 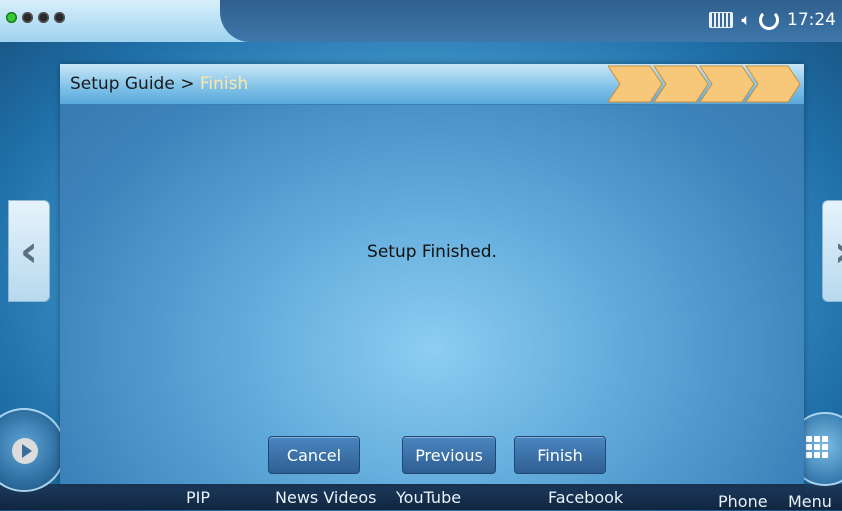 I want to click on cancel-button: Cancel, so click(x=314, y=455).